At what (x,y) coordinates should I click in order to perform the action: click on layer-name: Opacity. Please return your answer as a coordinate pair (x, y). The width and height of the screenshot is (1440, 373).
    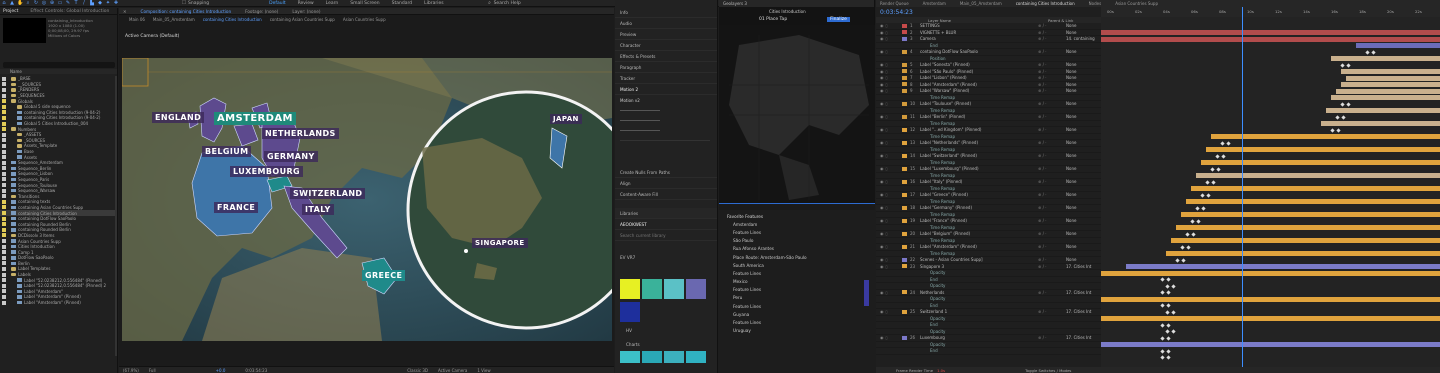
    Looking at the image, I should click on (979, 285).